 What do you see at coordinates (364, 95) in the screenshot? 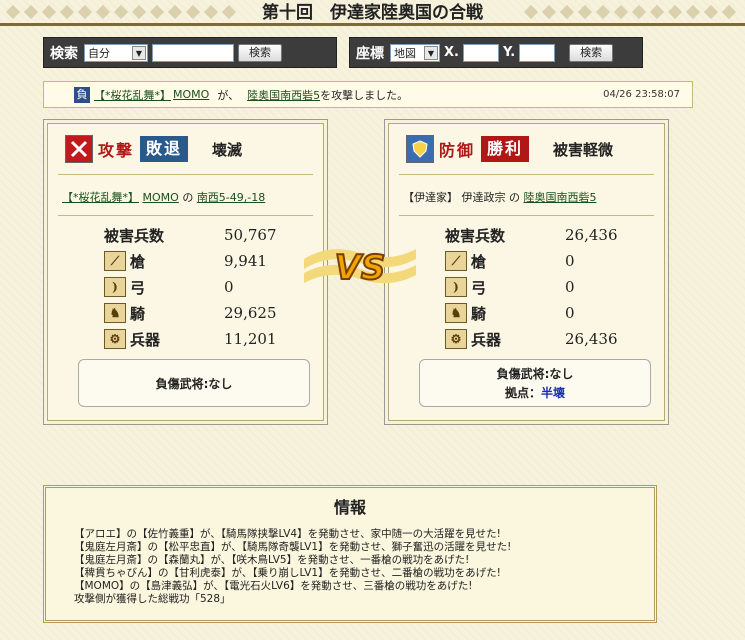
I see `news-action-text: を攻撃しました。` at bounding box center [364, 95].